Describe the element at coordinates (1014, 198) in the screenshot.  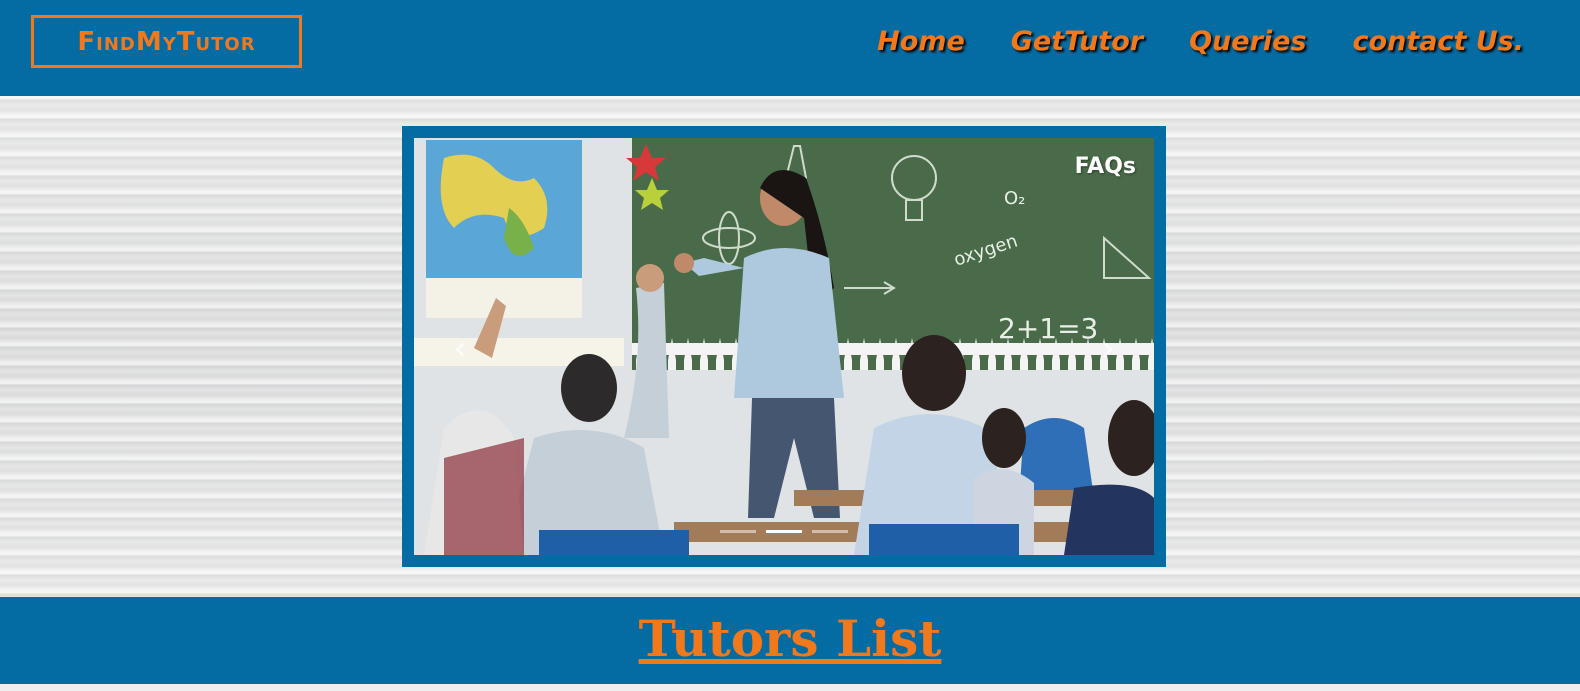
I see `chalk-o2: O₂` at that location.